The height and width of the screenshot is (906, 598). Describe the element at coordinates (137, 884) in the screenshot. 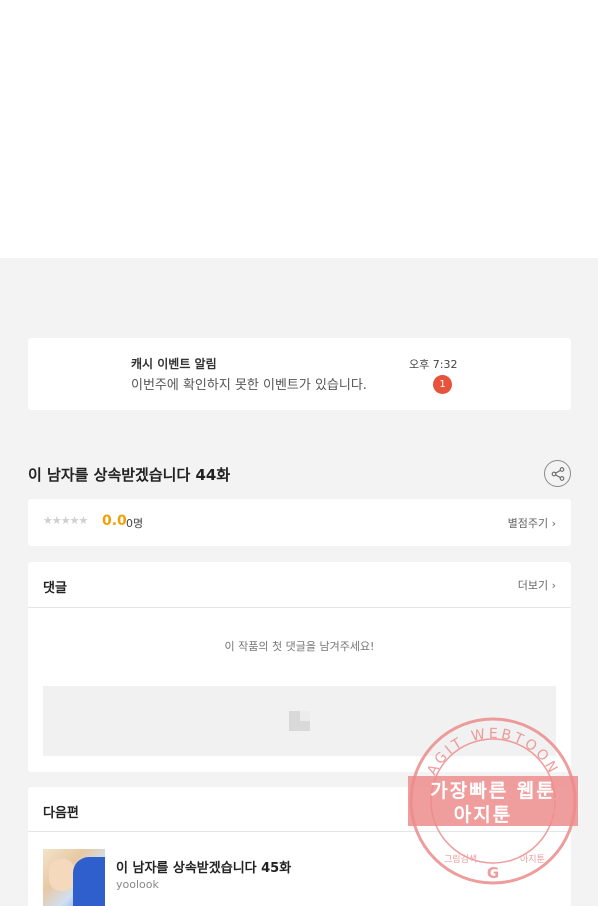

I see `next-episode-author: yoolook` at that location.